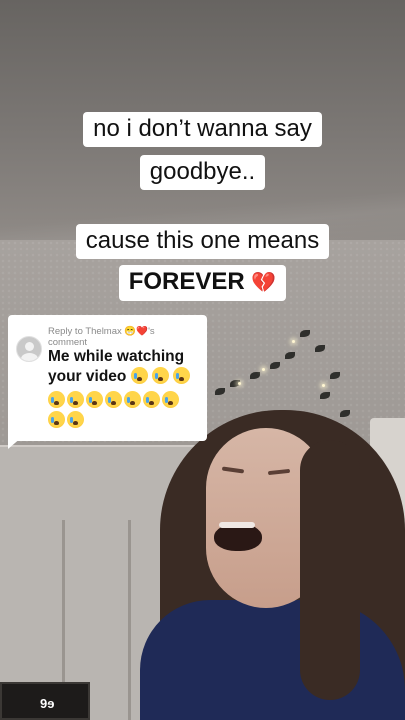 This screenshot has width=405, height=720. I want to click on caption-line-4-text: FOREVER, so click(186, 281).